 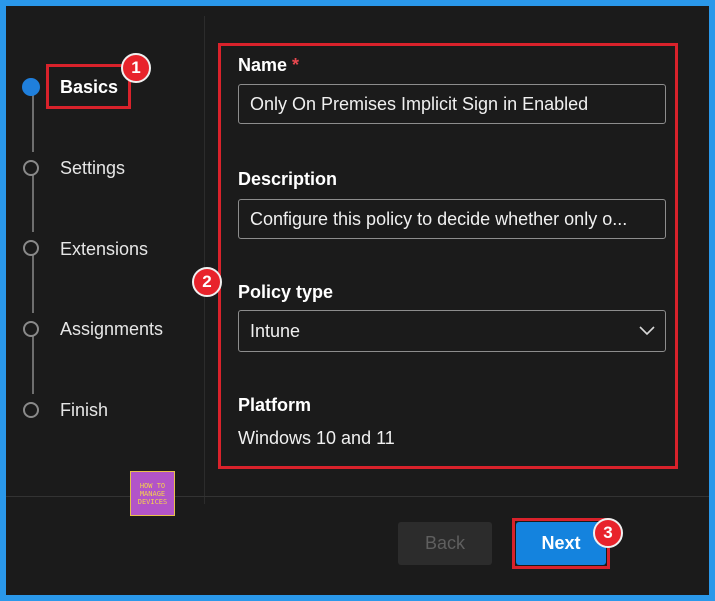 What do you see at coordinates (92, 168) in the screenshot?
I see `step-settings: Settings` at bounding box center [92, 168].